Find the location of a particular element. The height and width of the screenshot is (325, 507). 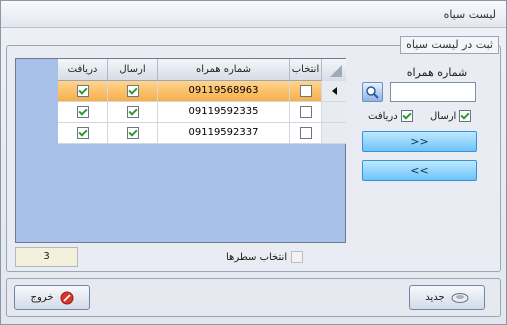

exit-icon is located at coordinates (66, 297).